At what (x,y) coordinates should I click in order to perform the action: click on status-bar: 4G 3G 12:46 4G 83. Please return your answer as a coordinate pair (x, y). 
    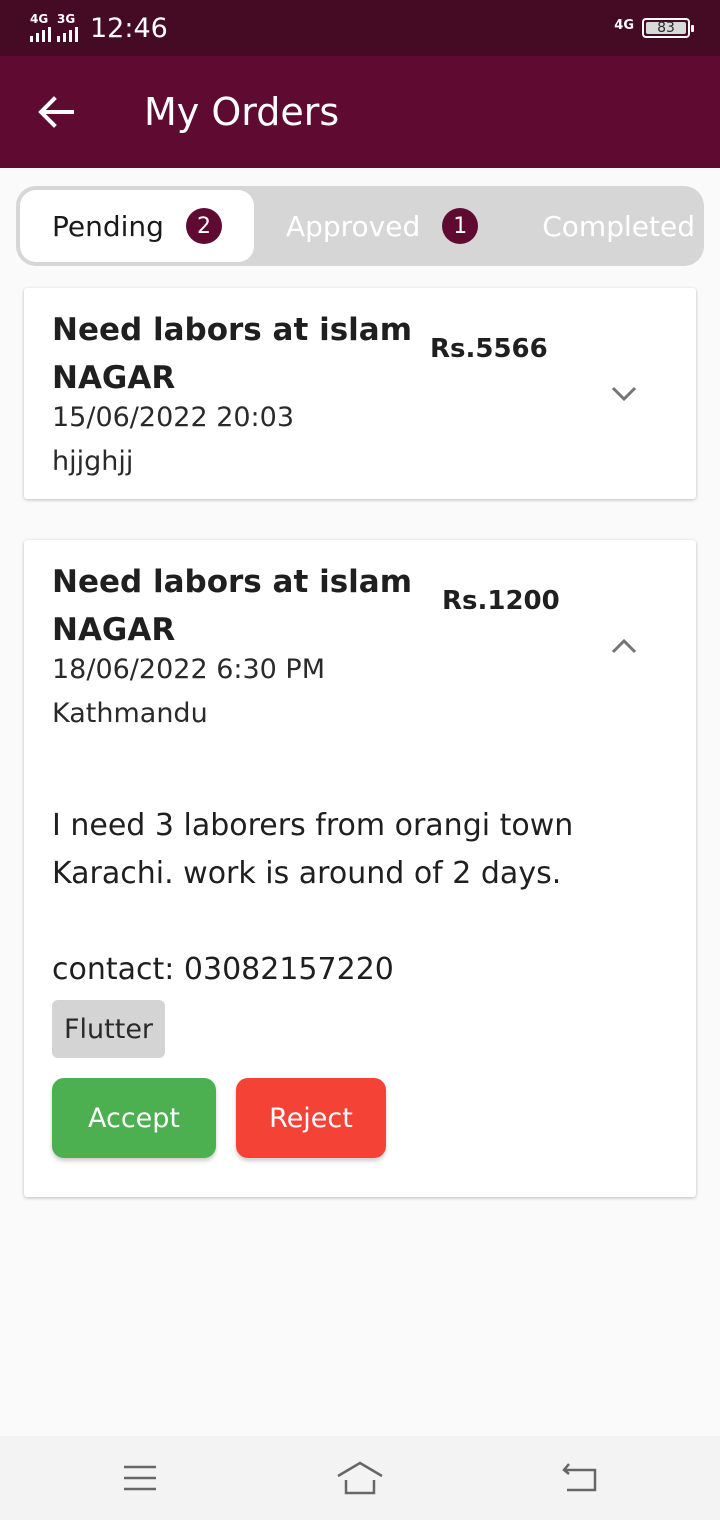
    Looking at the image, I should click on (360, 28).